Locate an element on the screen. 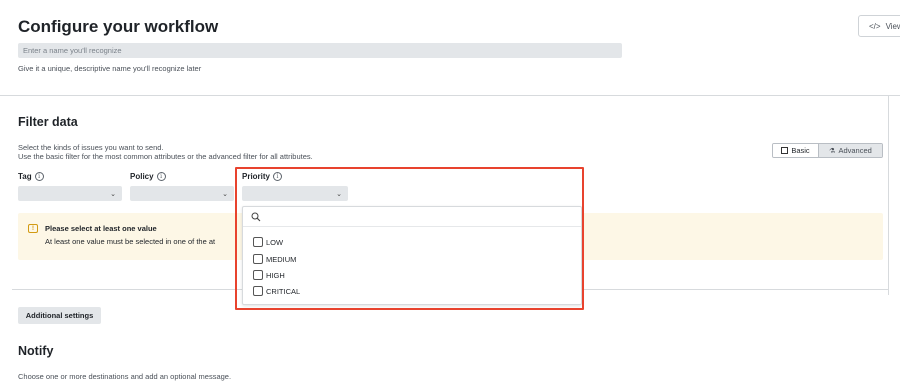  policy-label: Policy i is located at coordinates (148, 176).